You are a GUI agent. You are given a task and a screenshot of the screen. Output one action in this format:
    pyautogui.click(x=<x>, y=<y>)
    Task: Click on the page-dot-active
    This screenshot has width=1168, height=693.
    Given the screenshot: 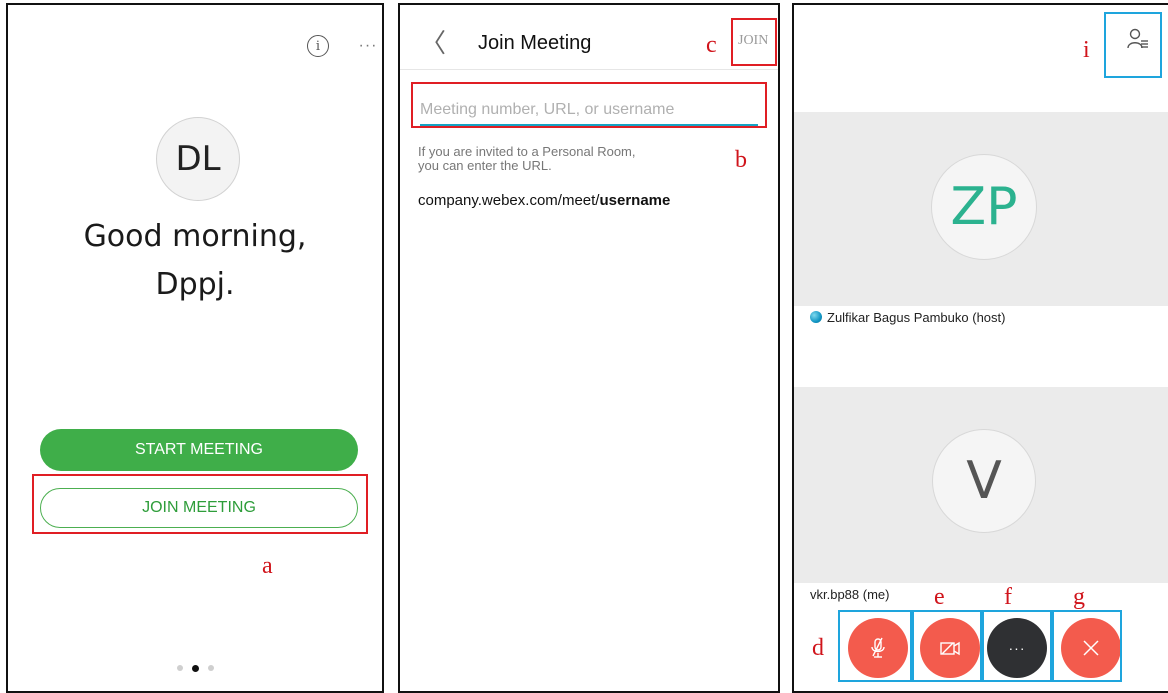 What is the action you would take?
    pyautogui.click(x=195, y=668)
    